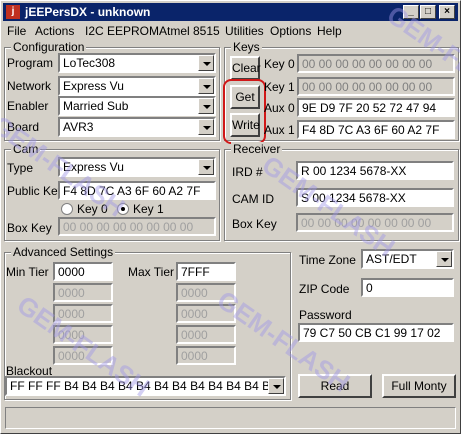 The width and height of the screenshot is (461, 434). What do you see at coordinates (246, 47) in the screenshot?
I see `keys-label: Keys` at bounding box center [246, 47].